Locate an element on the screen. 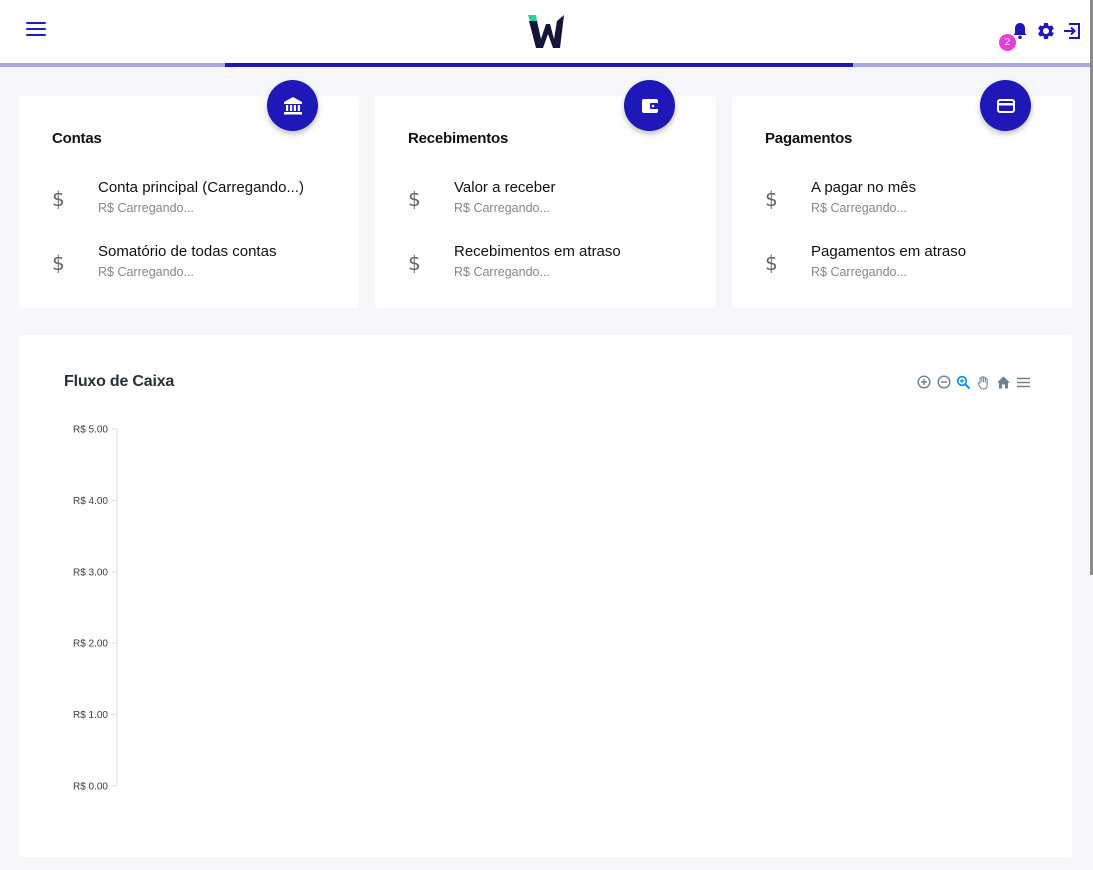  credit-card-icon is located at coordinates (1005, 105).